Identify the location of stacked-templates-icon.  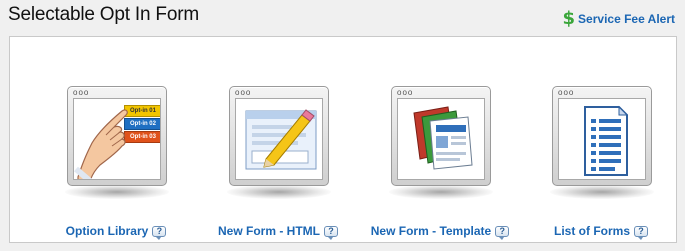
(441, 139).